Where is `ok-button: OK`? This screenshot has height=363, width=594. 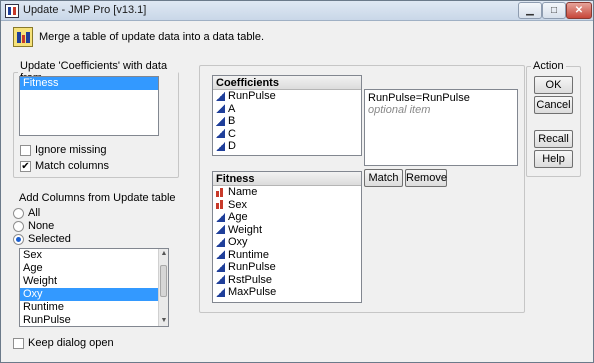
ok-button: OK is located at coordinates (553, 85).